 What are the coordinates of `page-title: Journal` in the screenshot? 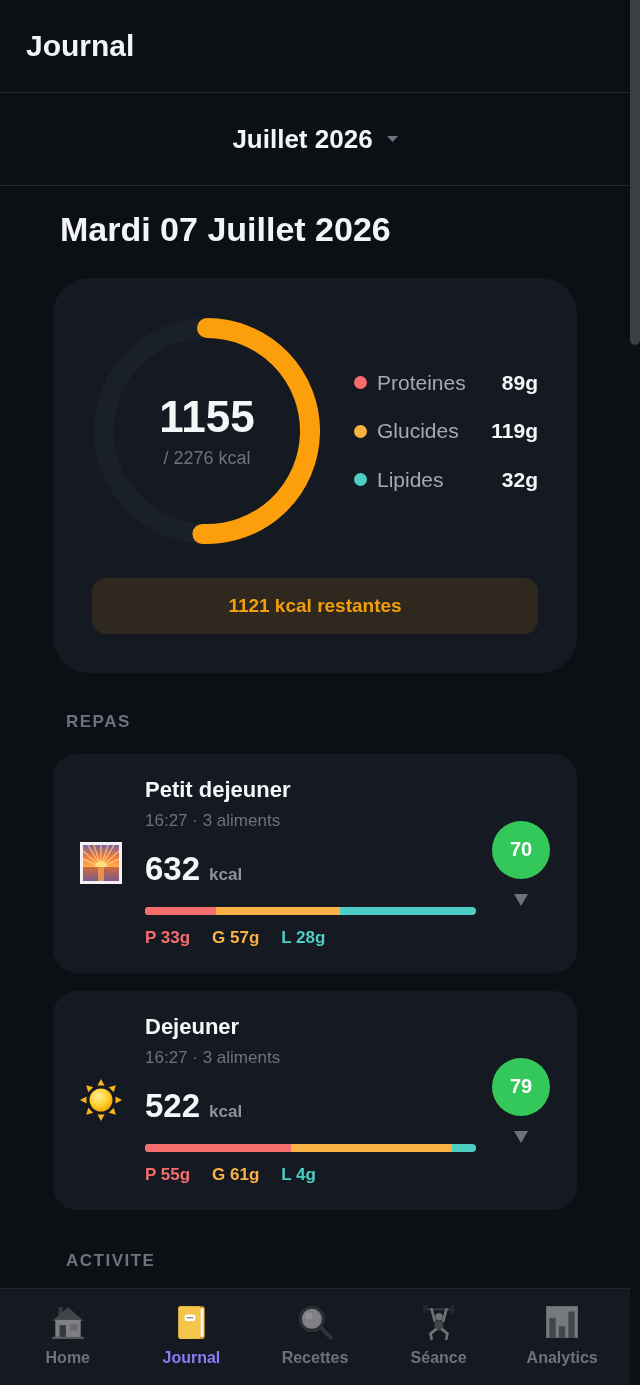 It's located at (80, 46).